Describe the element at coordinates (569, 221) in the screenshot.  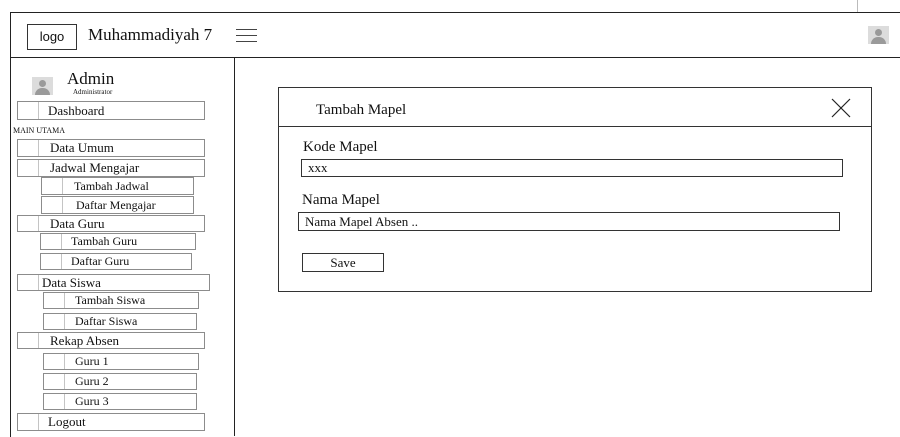
I see `nama-mapel-input` at that location.